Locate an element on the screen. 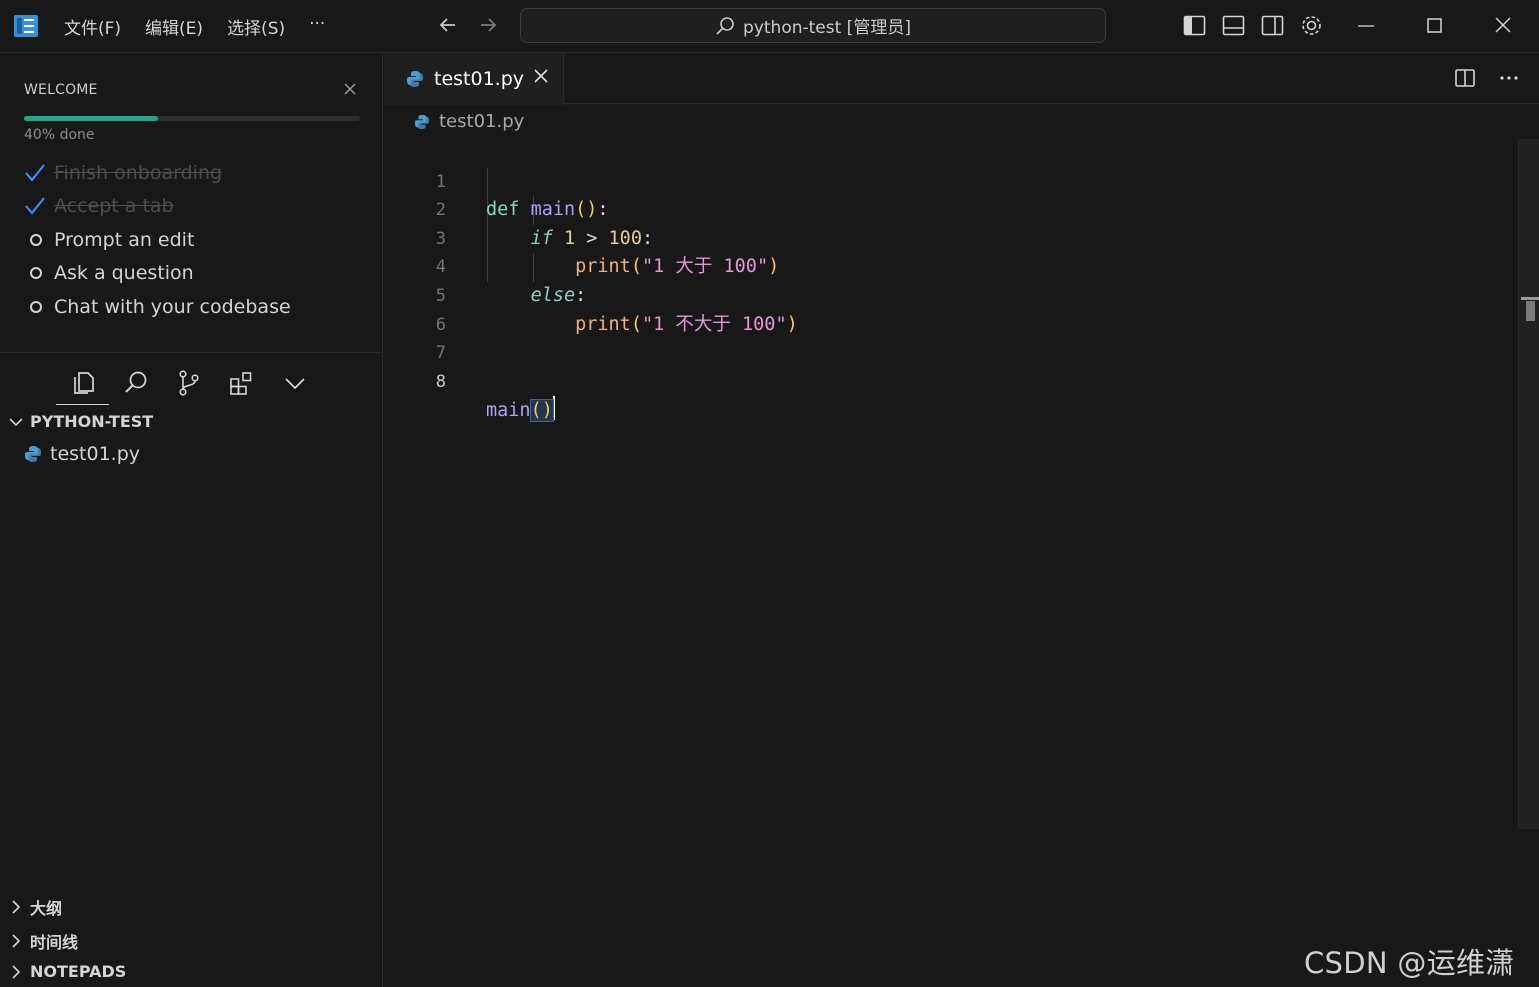  minimize-icon is located at coordinates (1366, 26).